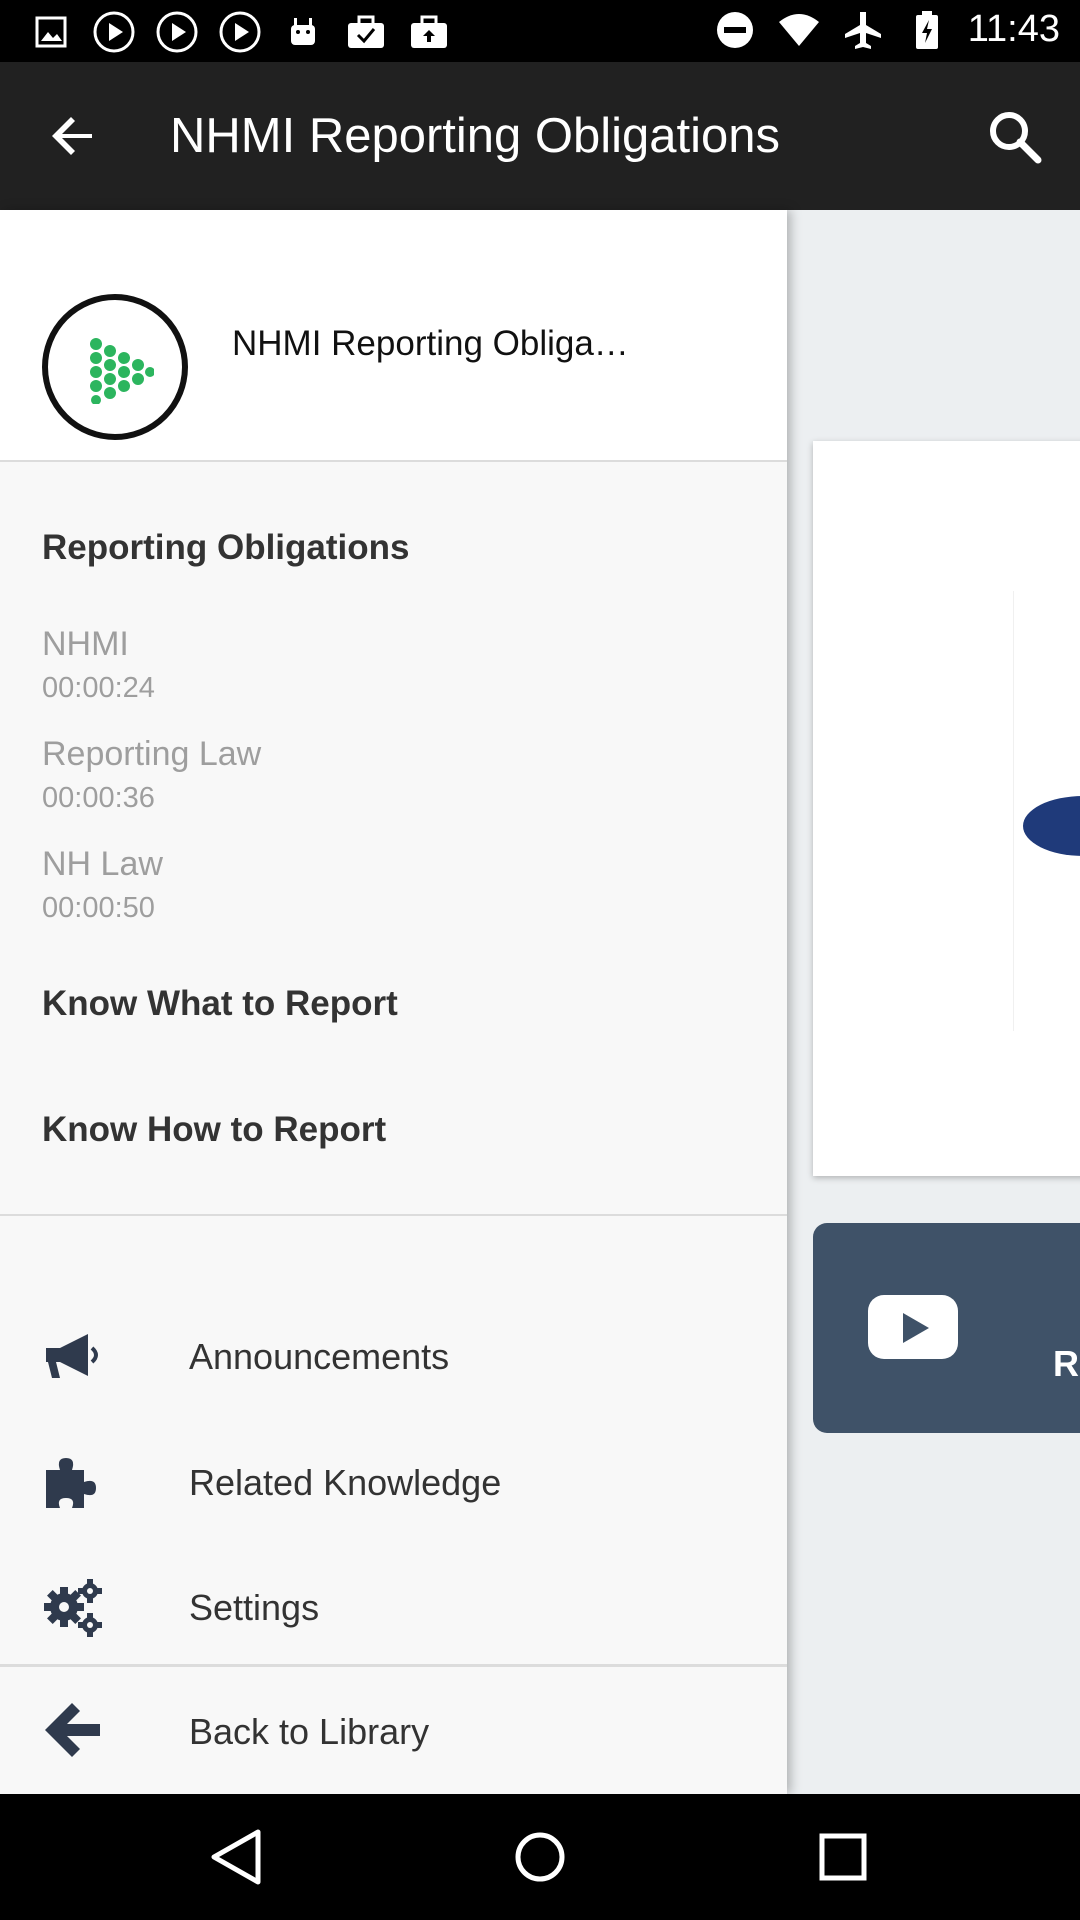 This screenshot has height=1920, width=1080. What do you see at coordinates (237, 1857) in the screenshot?
I see `nav-back-icon` at bounding box center [237, 1857].